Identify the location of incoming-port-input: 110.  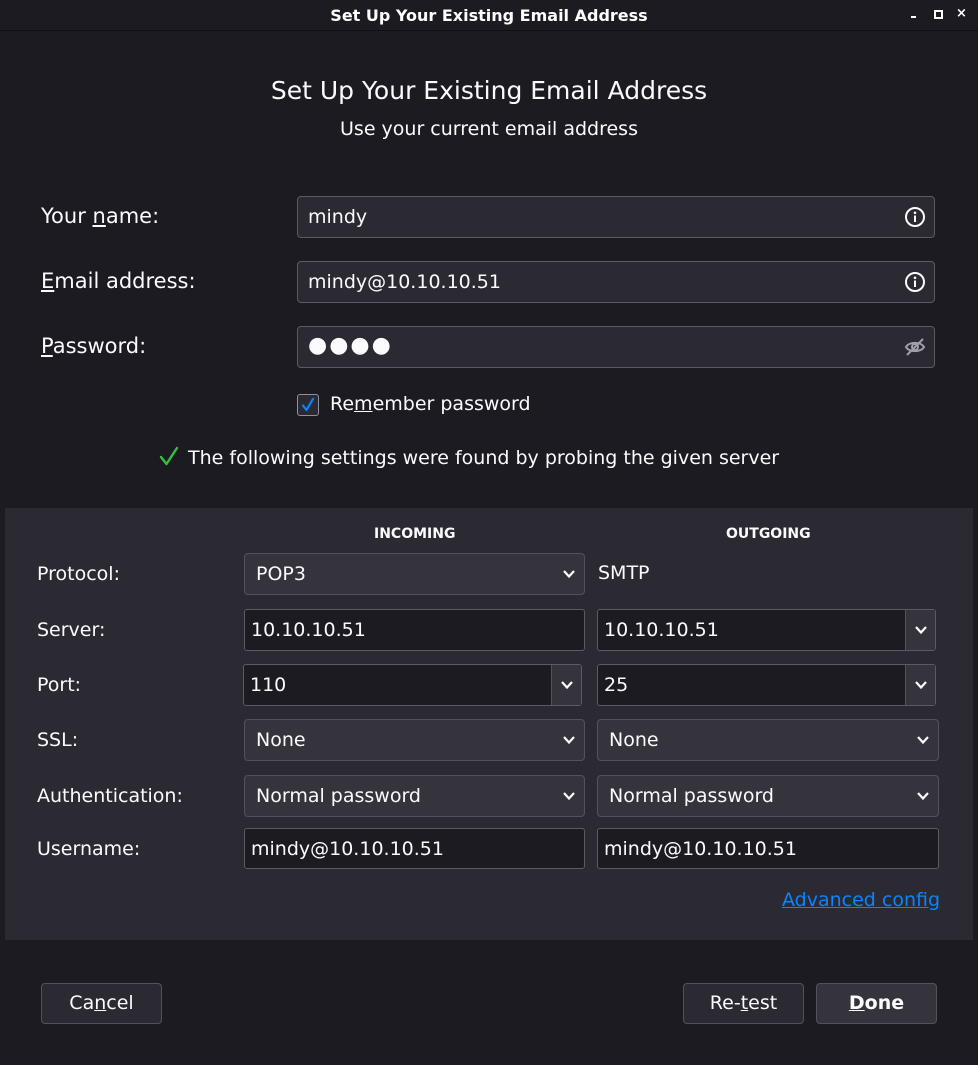
(412, 685).